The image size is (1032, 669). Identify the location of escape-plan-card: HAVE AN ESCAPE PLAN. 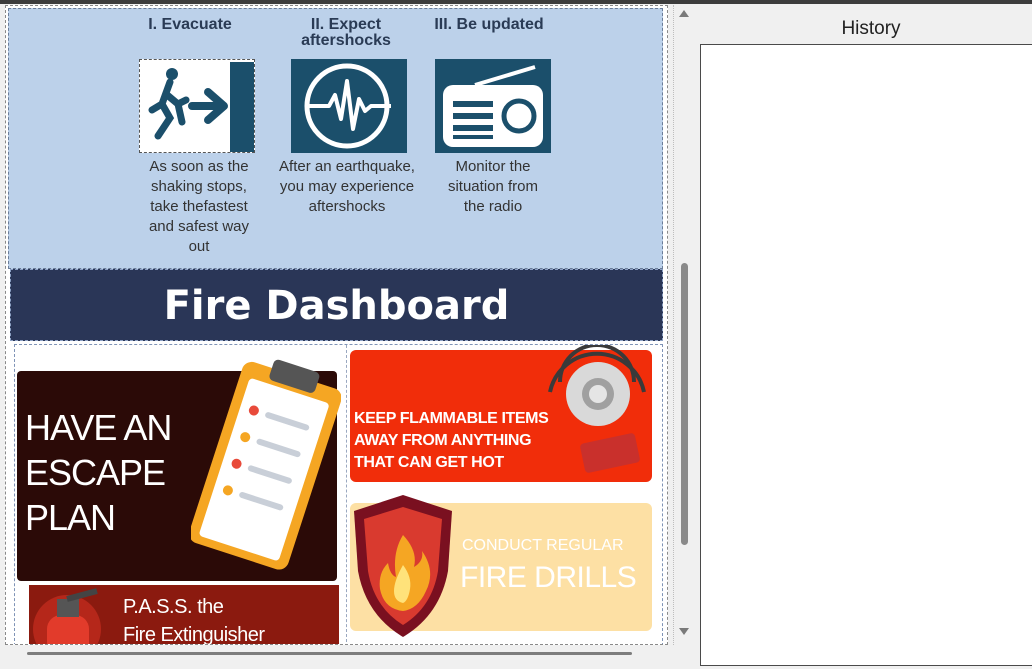
(179, 470).